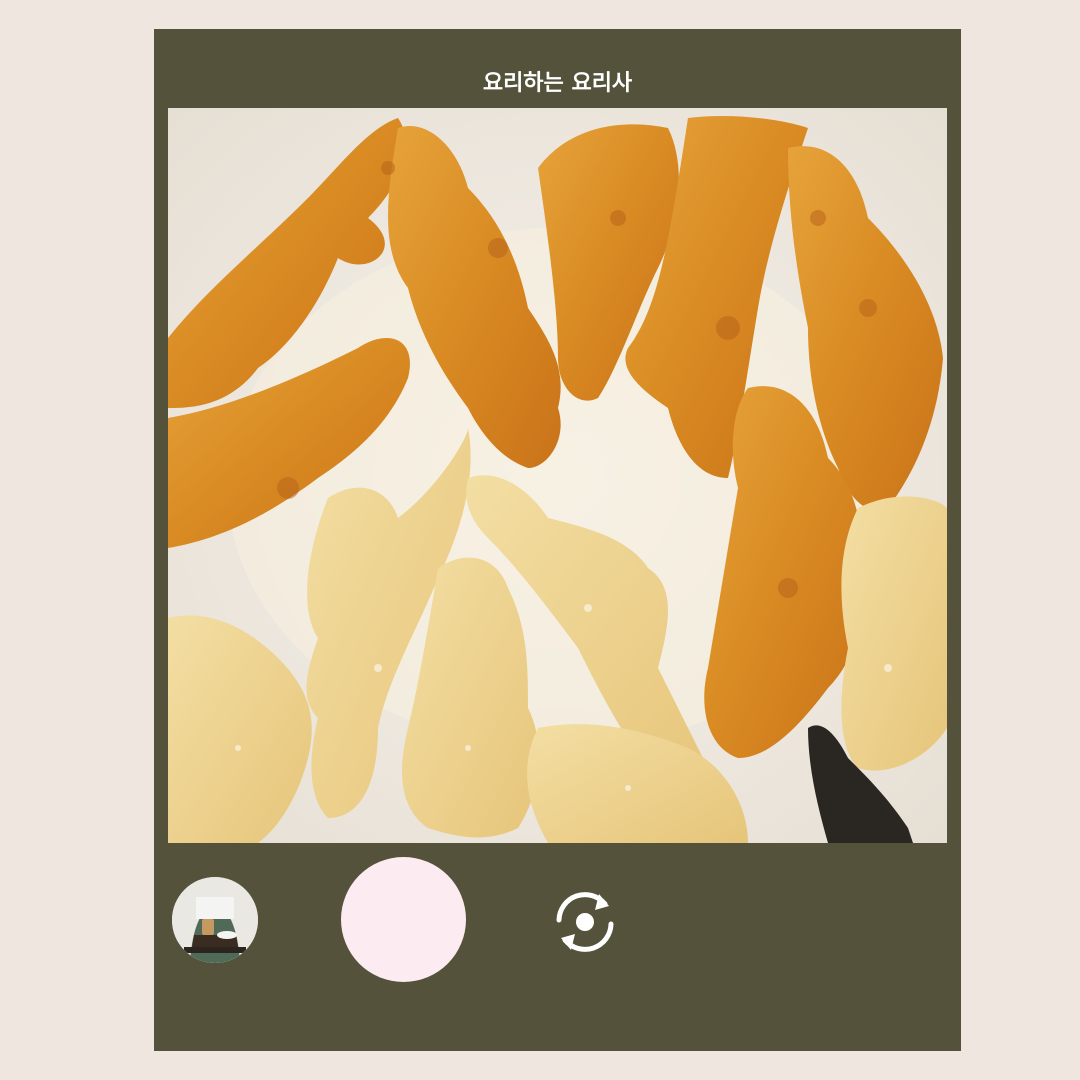  I want to click on switch-camera-icon, so click(585, 922).